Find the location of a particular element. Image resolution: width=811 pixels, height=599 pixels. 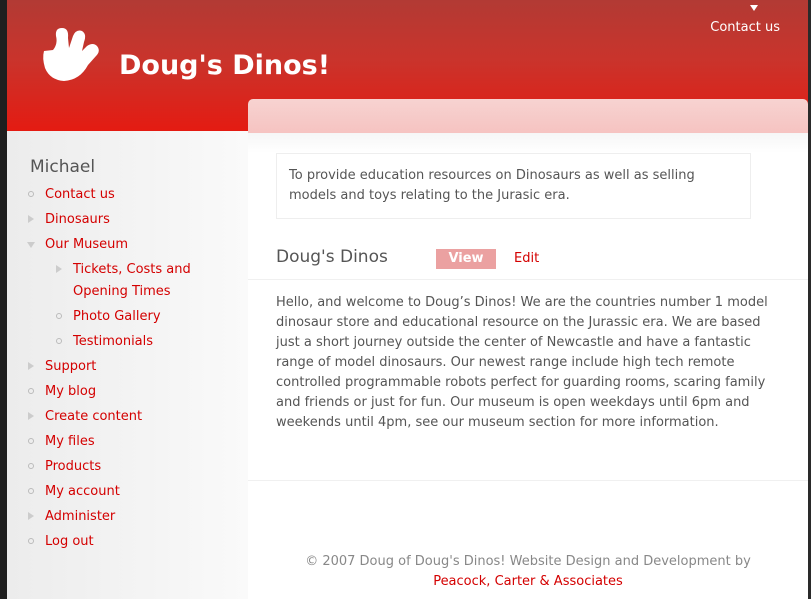

caret-down-icon is located at coordinates (754, 8).